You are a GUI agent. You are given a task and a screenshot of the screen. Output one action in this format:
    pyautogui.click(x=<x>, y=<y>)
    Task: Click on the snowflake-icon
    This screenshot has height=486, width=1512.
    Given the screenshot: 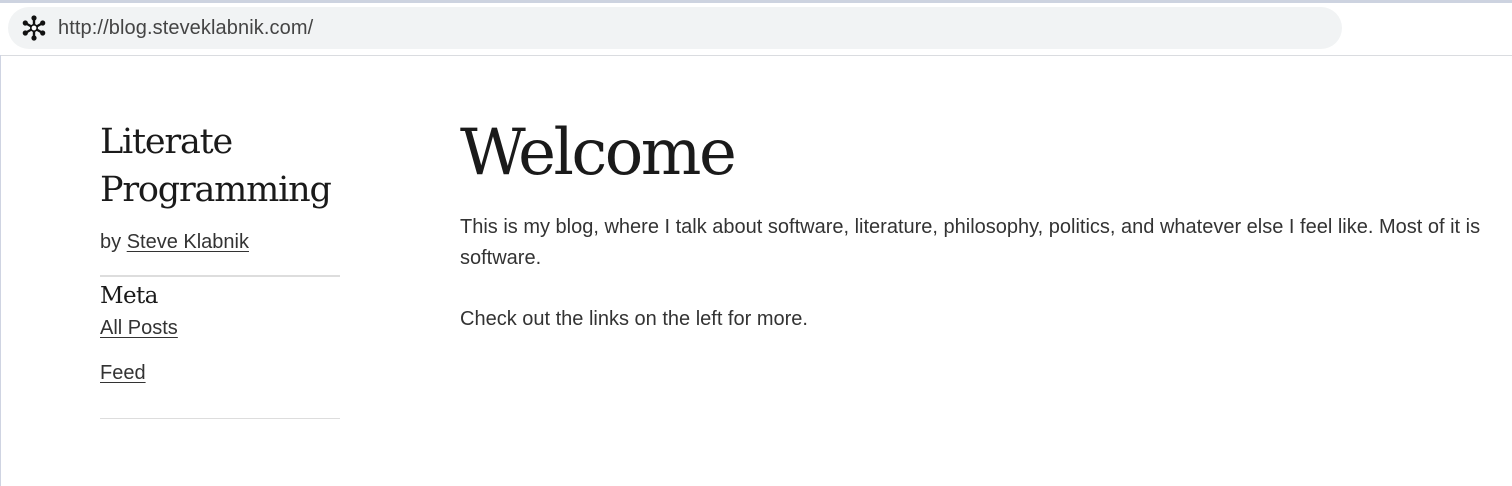 What is the action you would take?
    pyautogui.click(x=34, y=28)
    